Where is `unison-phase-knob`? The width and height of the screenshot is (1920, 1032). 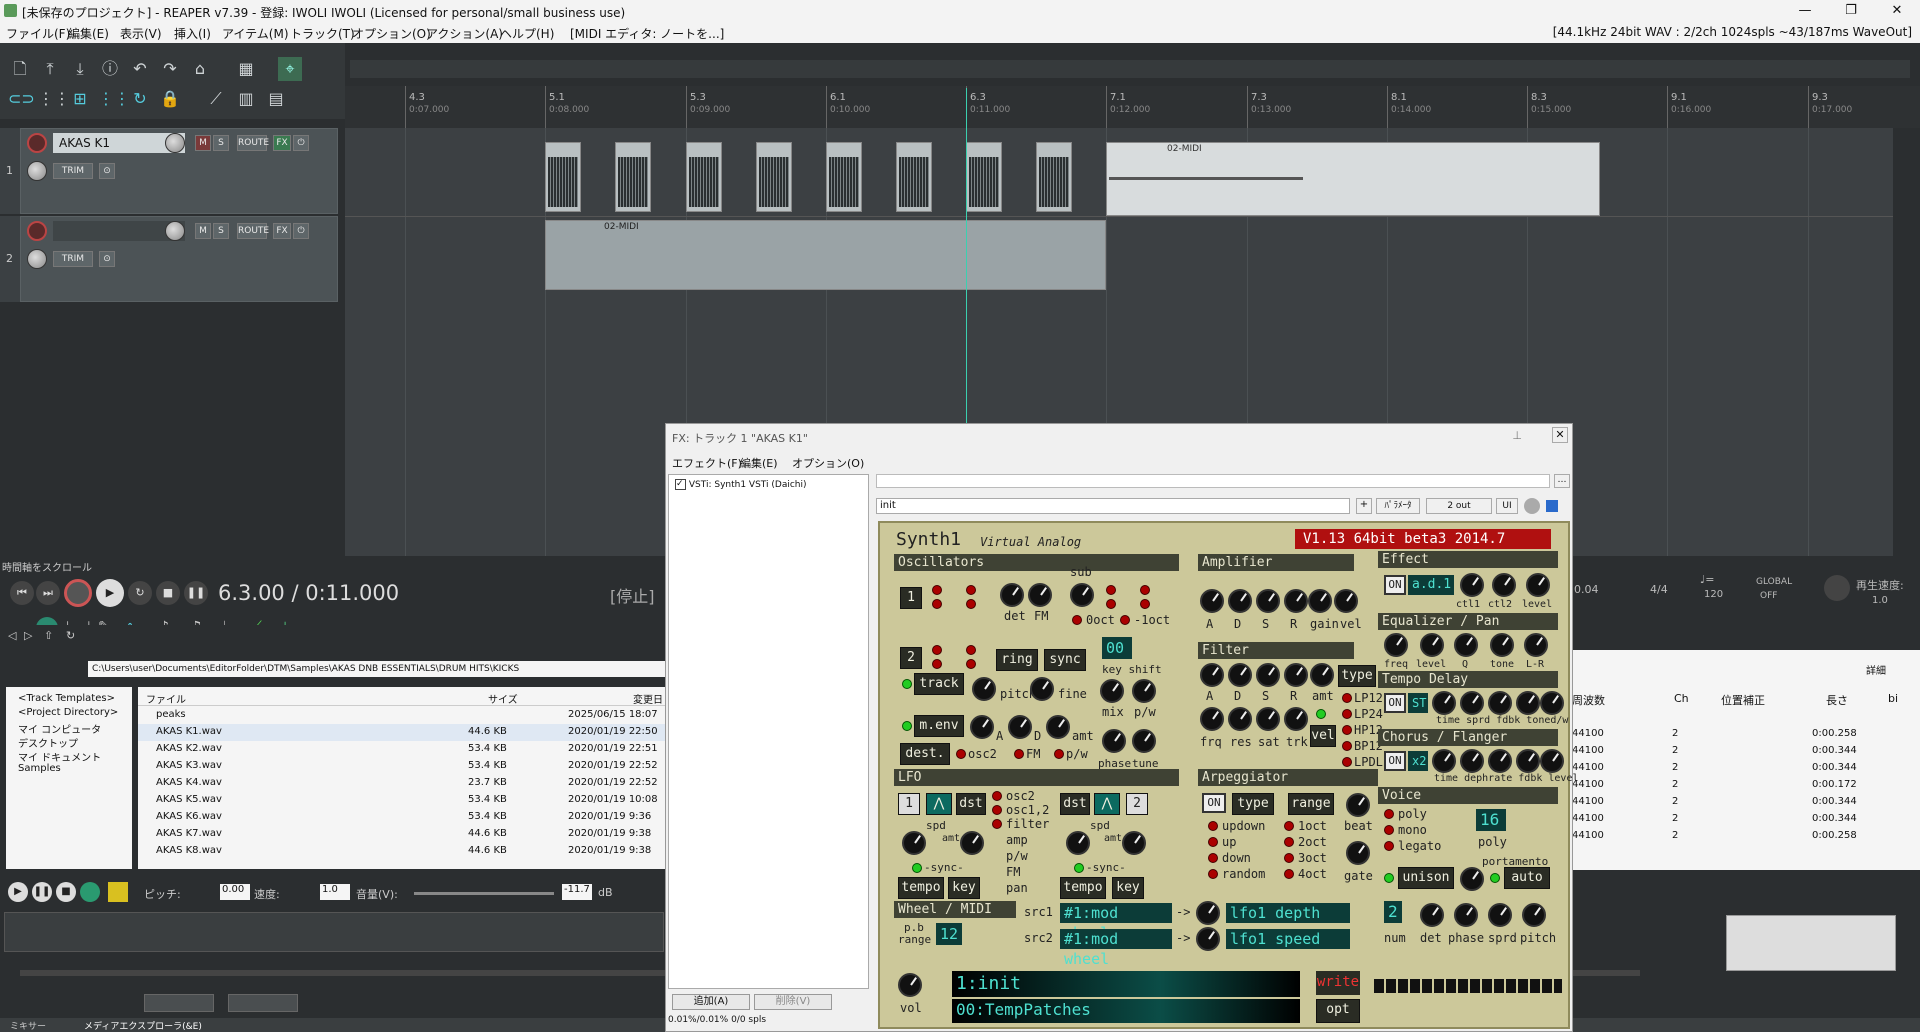
unison-phase-knob is located at coordinates (1466, 915).